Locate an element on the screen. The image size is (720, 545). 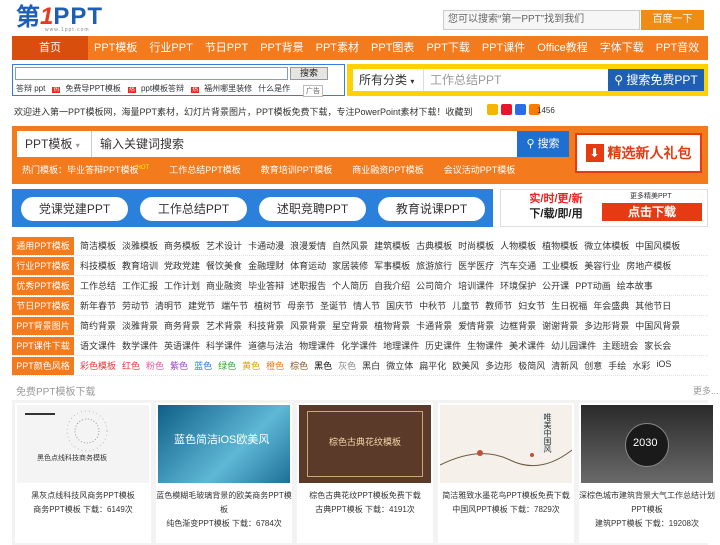
category-link: 水彩 is located at coordinates (641, 365).